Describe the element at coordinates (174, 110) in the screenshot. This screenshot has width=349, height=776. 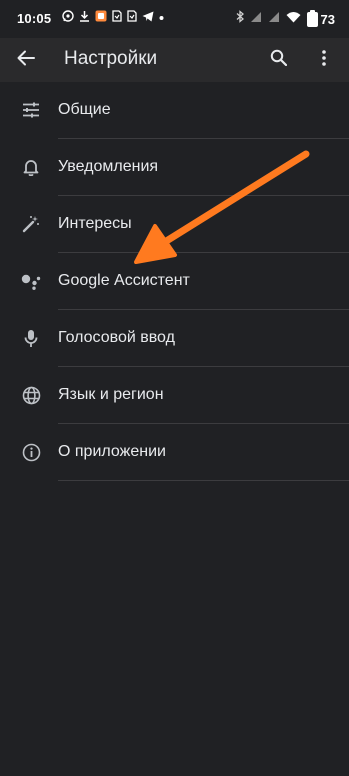
I see `settings-item-general: Общие` at that location.